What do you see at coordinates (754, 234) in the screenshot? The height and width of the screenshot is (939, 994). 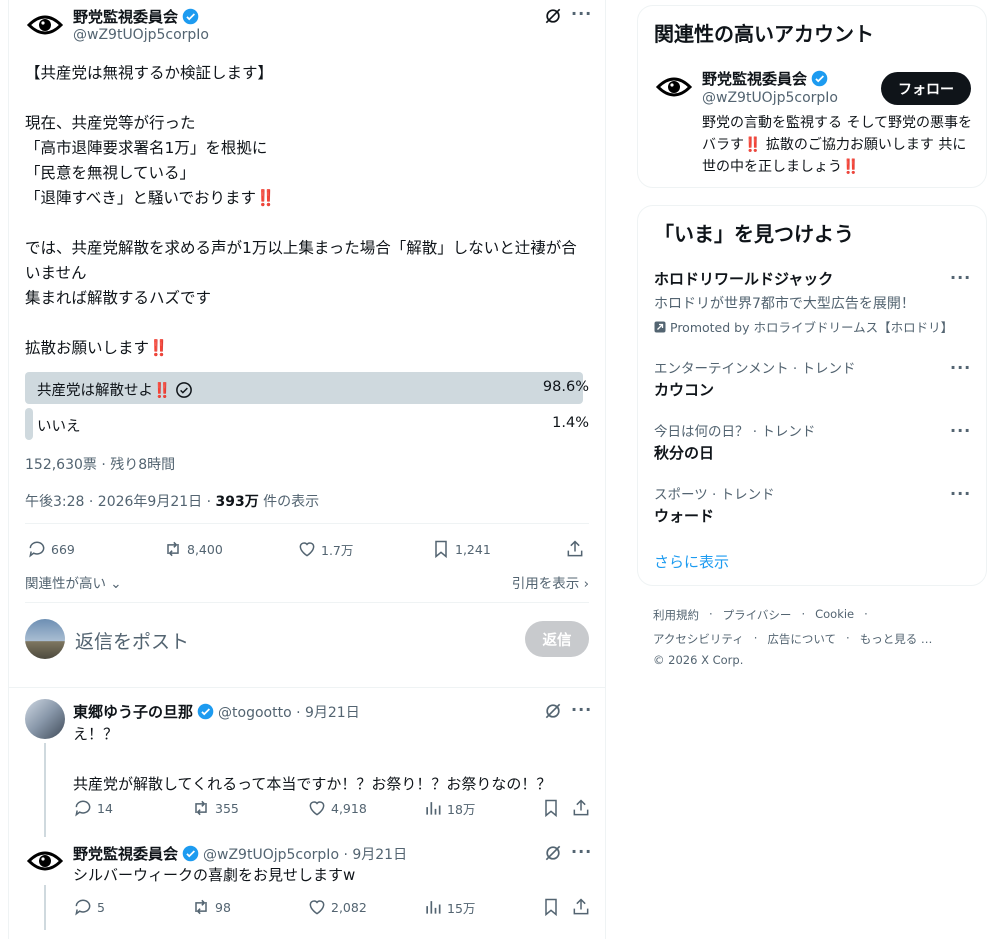 I see `trends-title: 「いま」を見つけよう` at bounding box center [754, 234].